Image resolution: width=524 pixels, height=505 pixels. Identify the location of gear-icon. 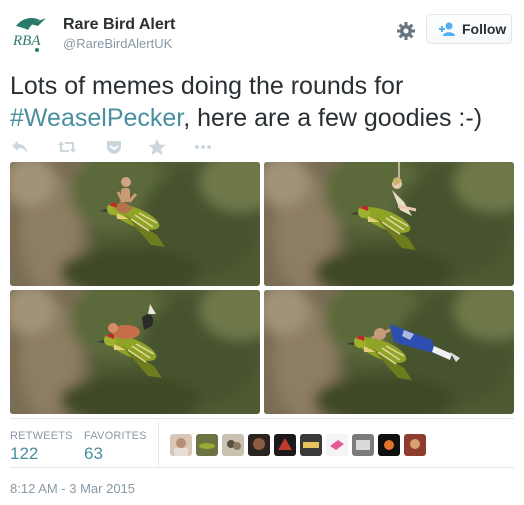
(406, 31).